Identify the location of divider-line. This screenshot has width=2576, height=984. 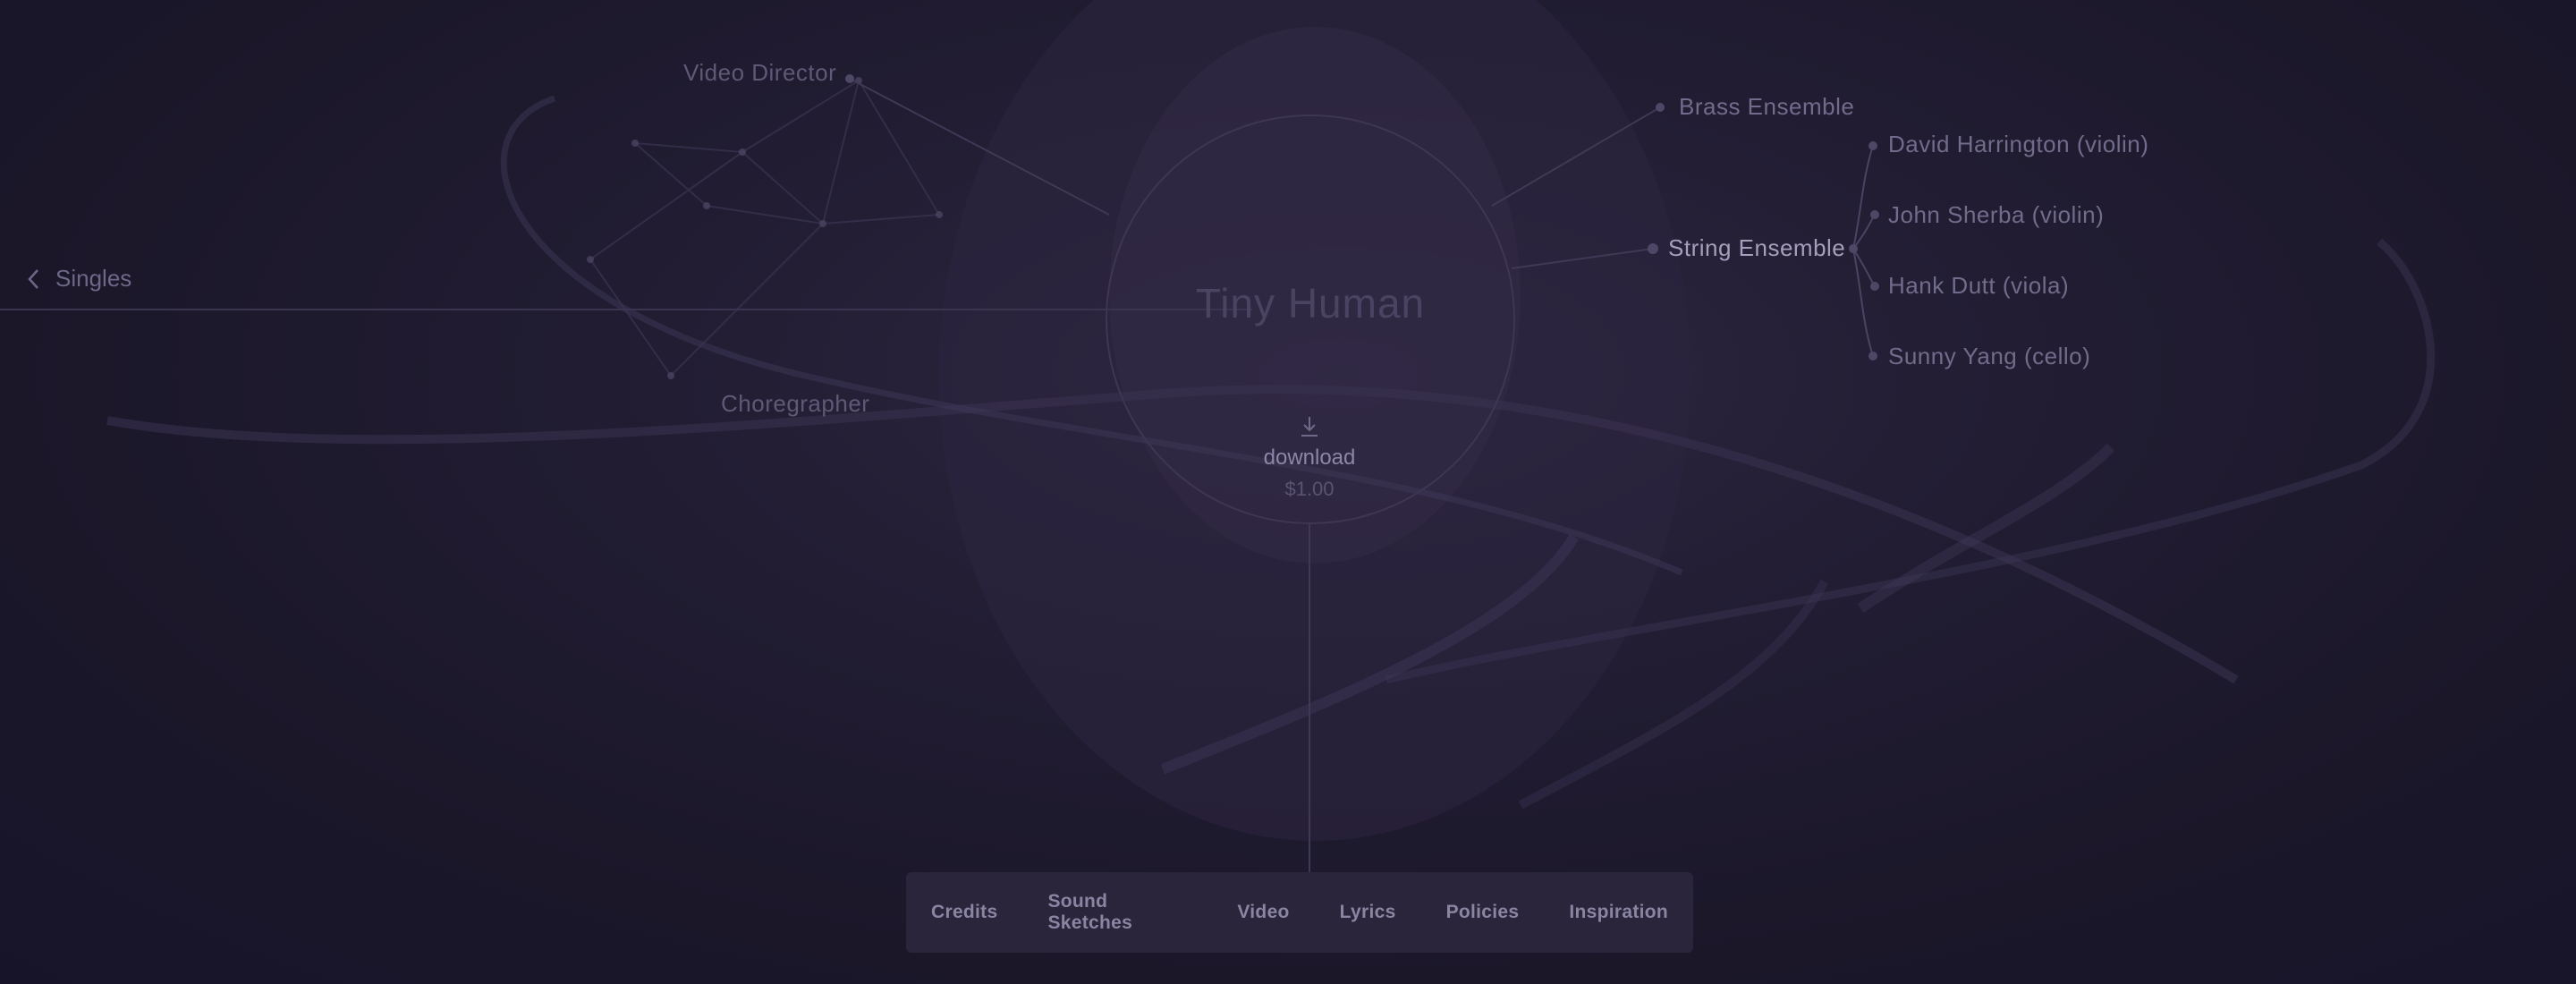
(626, 309).